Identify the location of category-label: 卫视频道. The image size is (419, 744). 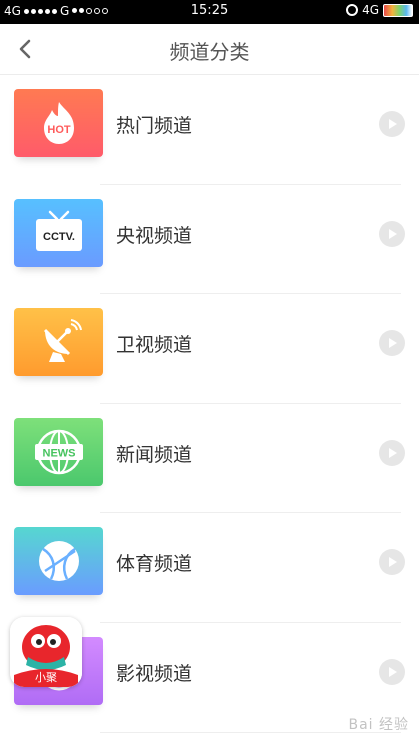
(154, 345).